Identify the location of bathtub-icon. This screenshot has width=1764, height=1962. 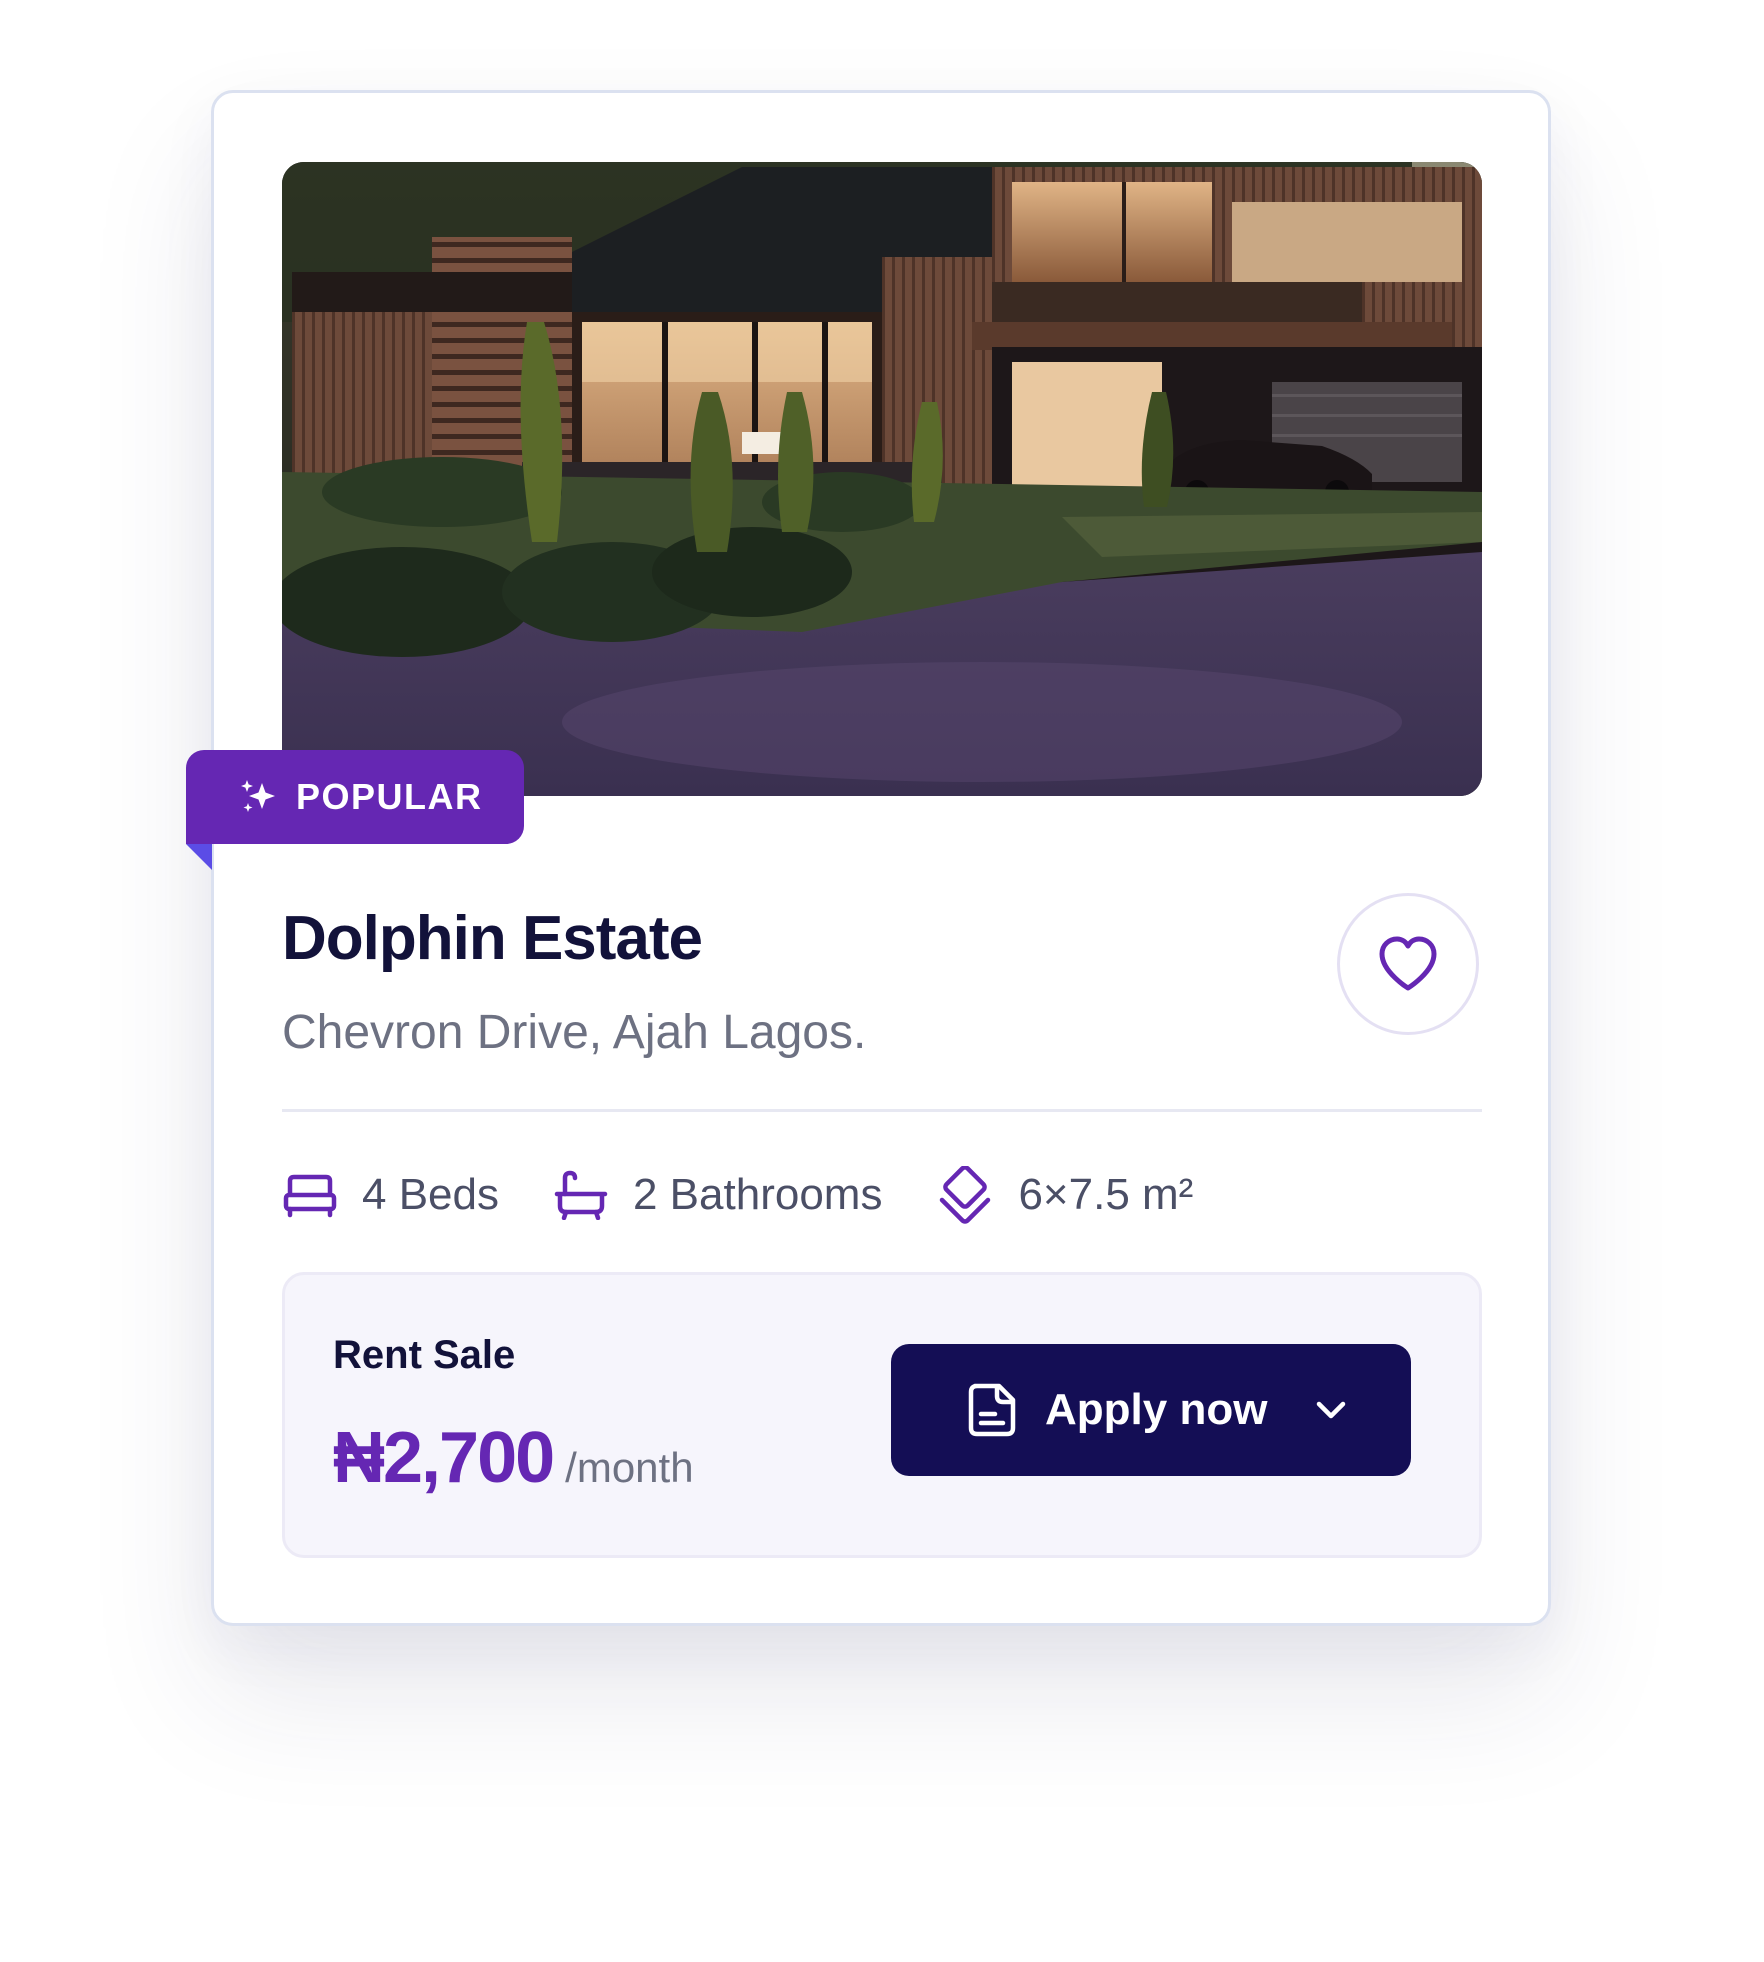
(581, 1195).